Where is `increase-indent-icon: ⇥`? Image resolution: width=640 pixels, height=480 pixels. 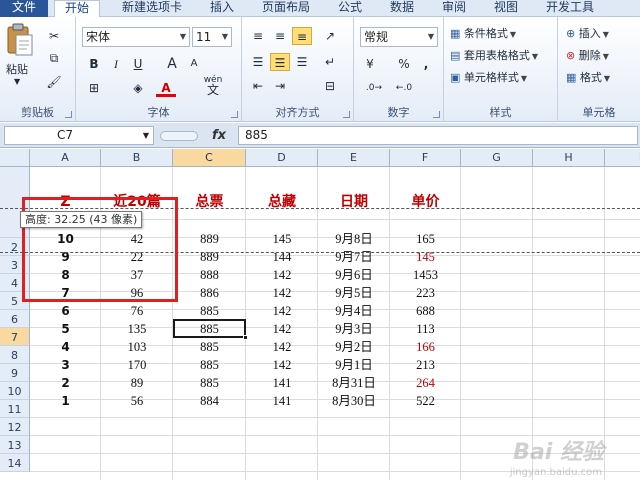 increase-indent-icon: ⇥ is located at coordinates (280, 86).